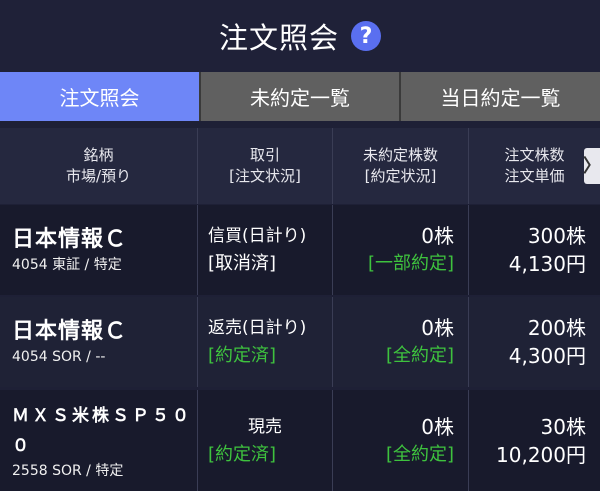 The image size is (600, 491). I want to click on header-unfilled: 未約定株数 [約定状況], so click(401, 166).